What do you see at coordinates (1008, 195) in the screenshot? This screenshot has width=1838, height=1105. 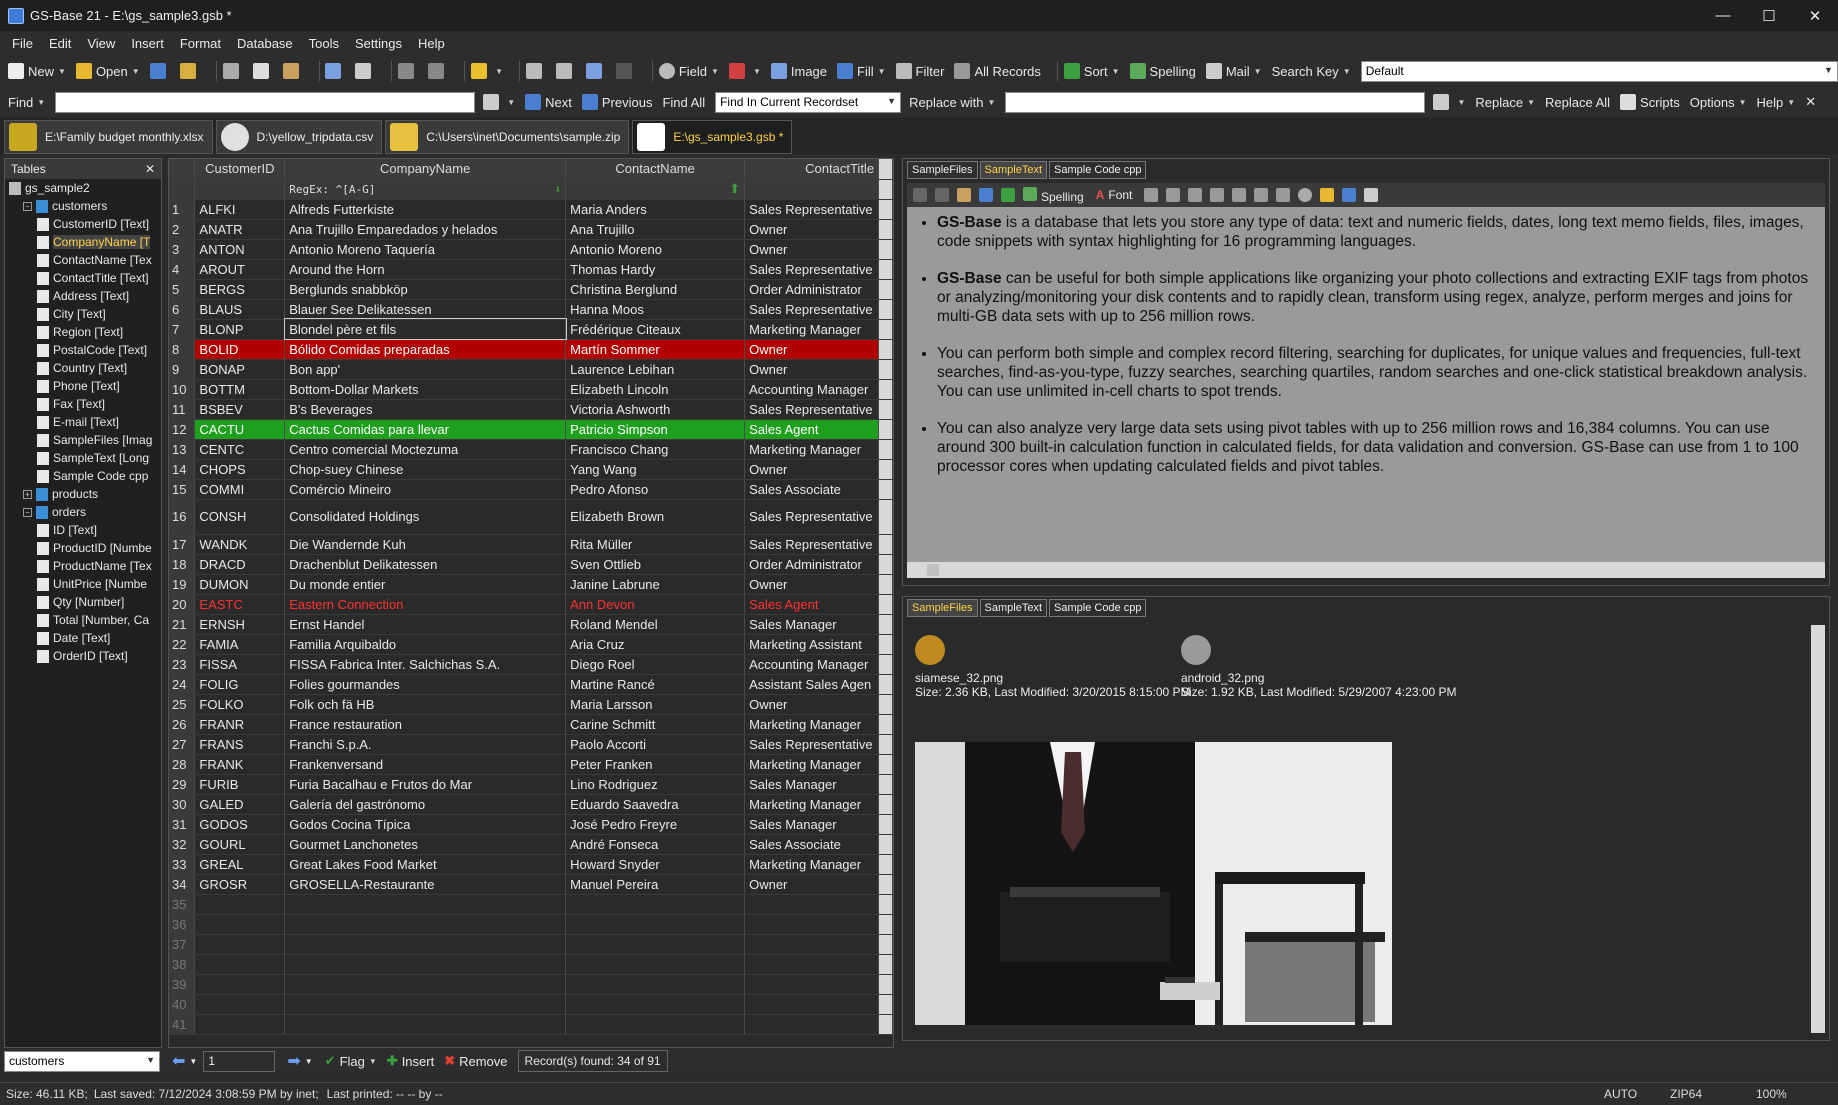 I see `redo-icon` at bounding box center [1008, 195].